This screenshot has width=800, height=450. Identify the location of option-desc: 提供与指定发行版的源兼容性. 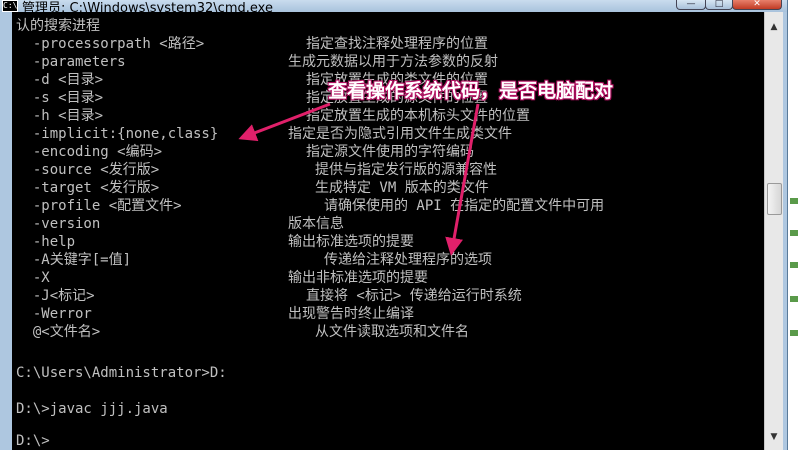
(406, 170).